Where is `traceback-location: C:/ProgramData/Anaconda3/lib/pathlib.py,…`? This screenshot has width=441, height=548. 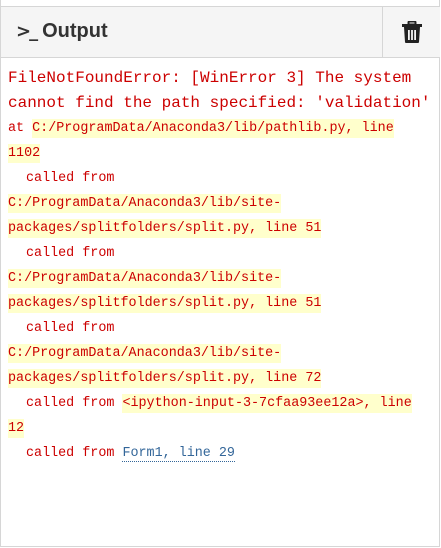
traceback-location: C:/ProgramData/Anaconda3/lib/pathlib.py,… is located at coordinates (201, 141).